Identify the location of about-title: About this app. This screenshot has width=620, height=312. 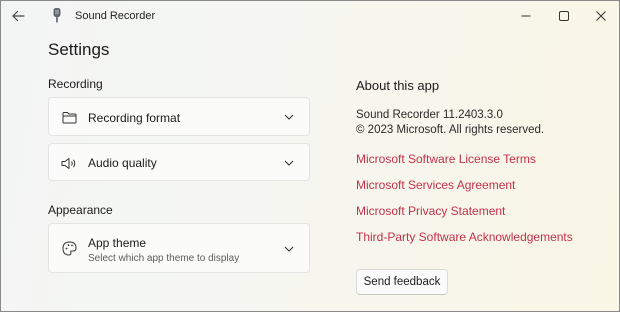
(398, 85).